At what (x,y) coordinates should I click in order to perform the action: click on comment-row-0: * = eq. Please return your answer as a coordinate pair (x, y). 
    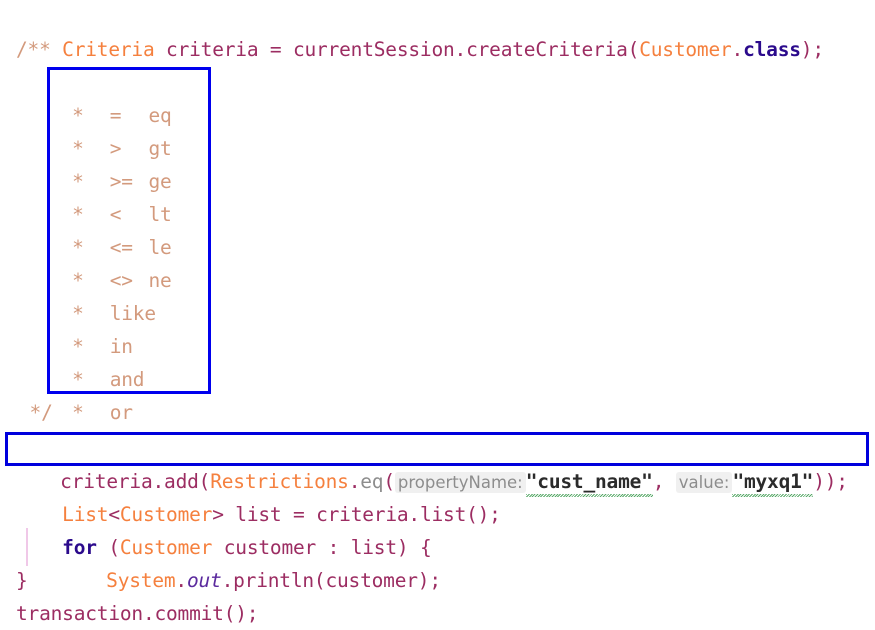
    Looking at the image, I should click on (99, 96).